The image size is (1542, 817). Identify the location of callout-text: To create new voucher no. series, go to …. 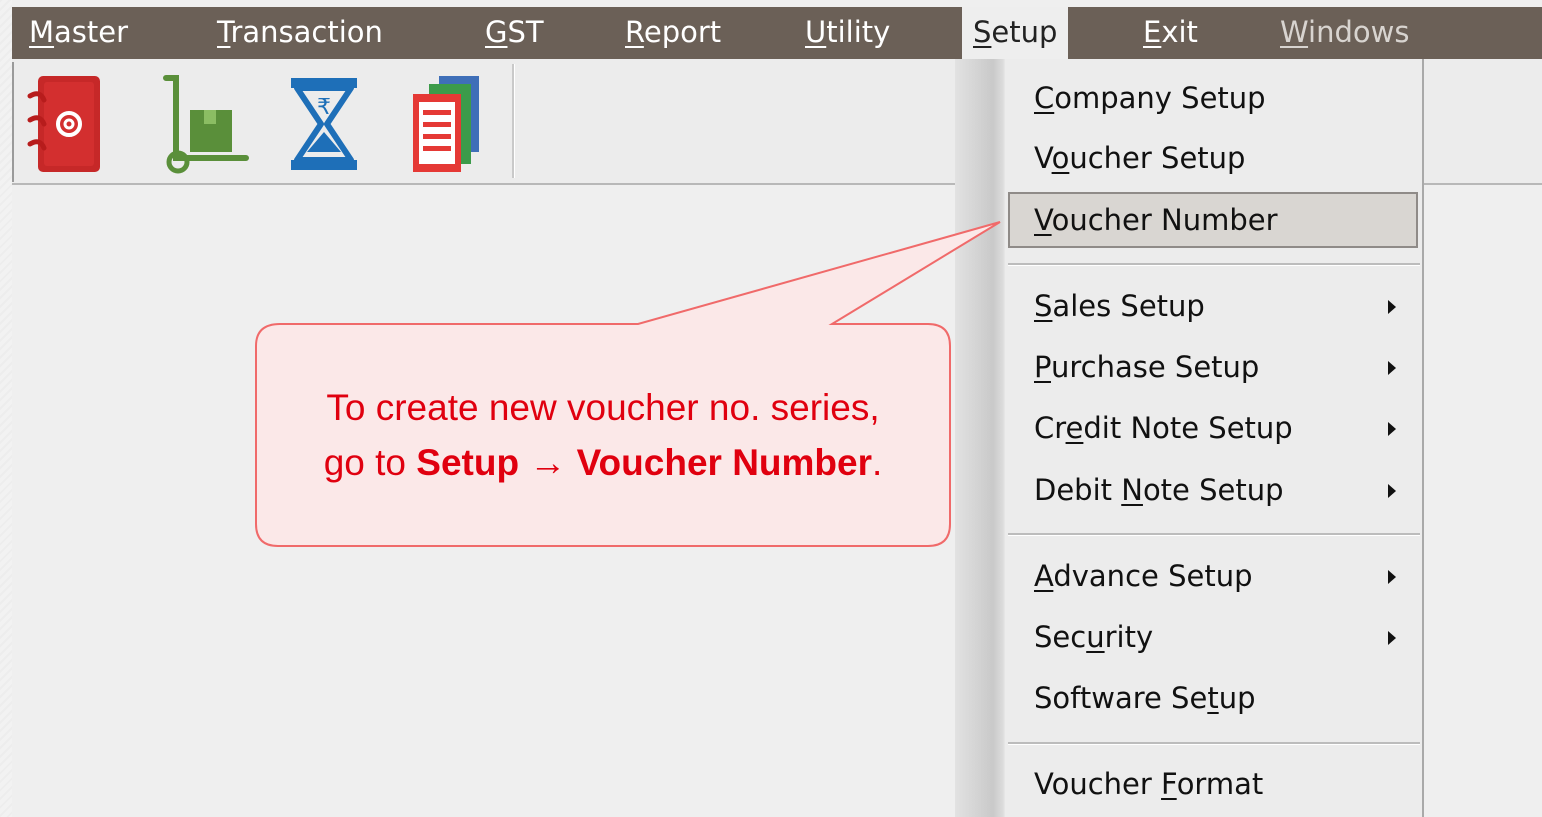
(603, 435).